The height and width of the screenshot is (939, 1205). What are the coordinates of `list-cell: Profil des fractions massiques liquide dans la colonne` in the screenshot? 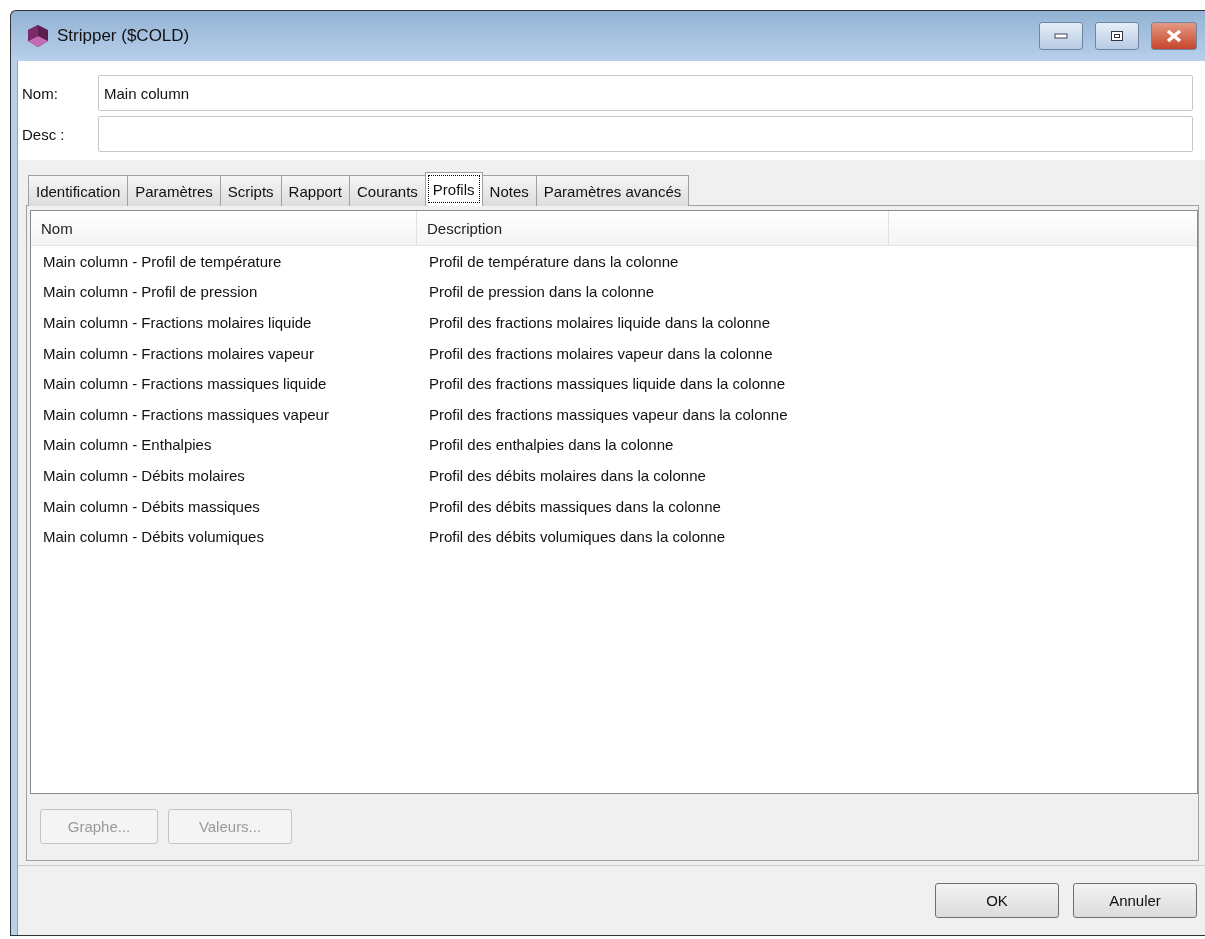 It's located at (653, 384).